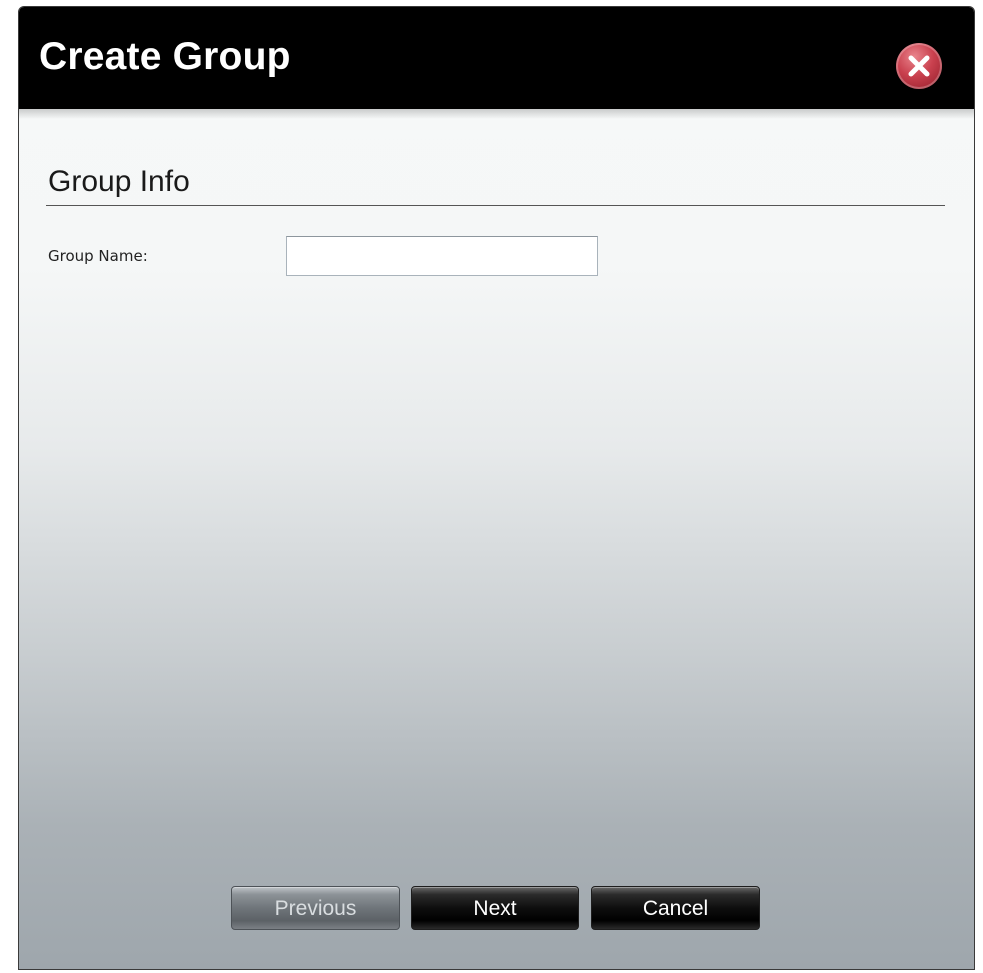  Describe the element at coordinates (495, 908) in the screenshot. I see `next-button: Next` at that location.